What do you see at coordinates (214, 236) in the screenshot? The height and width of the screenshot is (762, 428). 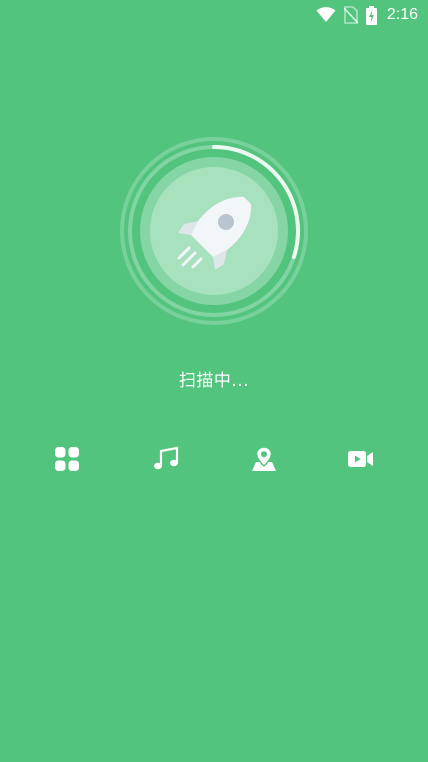 I see `rocket-icon` at bounding box center [214, 236].